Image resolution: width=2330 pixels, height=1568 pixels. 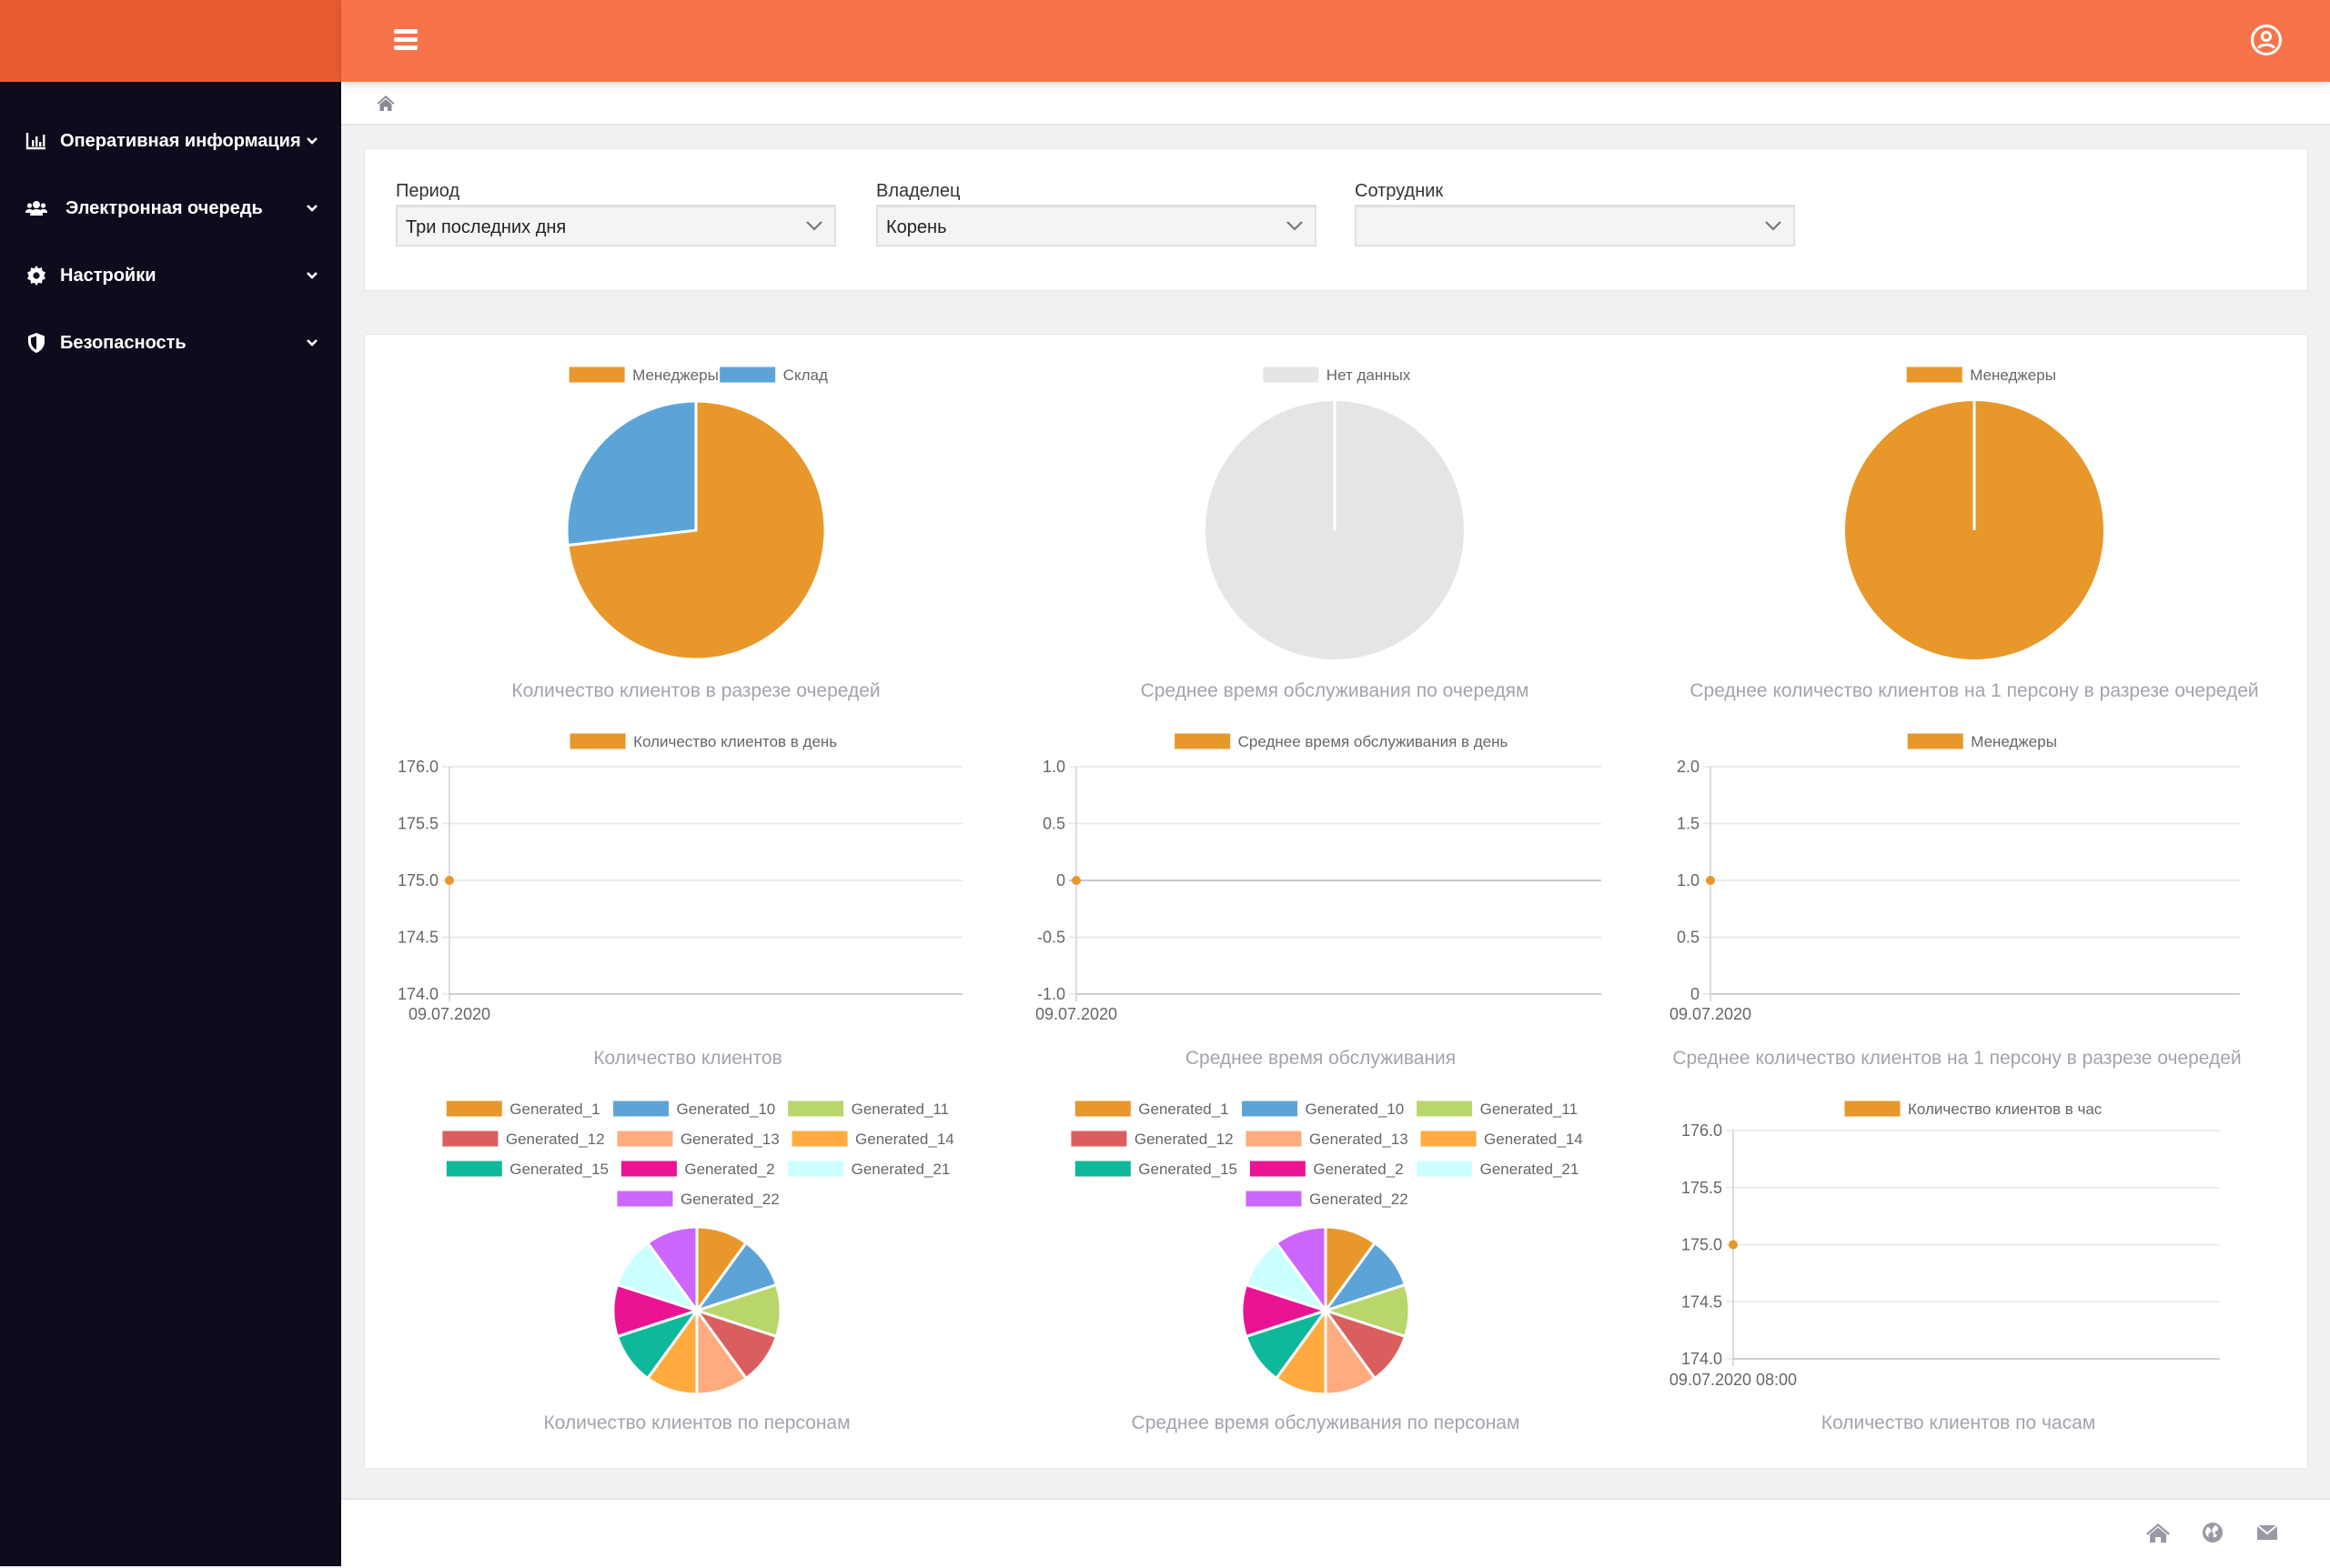 I want to click on globe-icon, so click(x=2212, y=1532).